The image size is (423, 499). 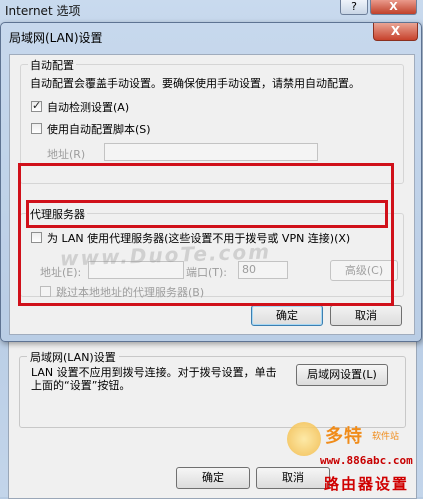 I want to click on options-ok-button: 确定, so click(x=213, y=478).